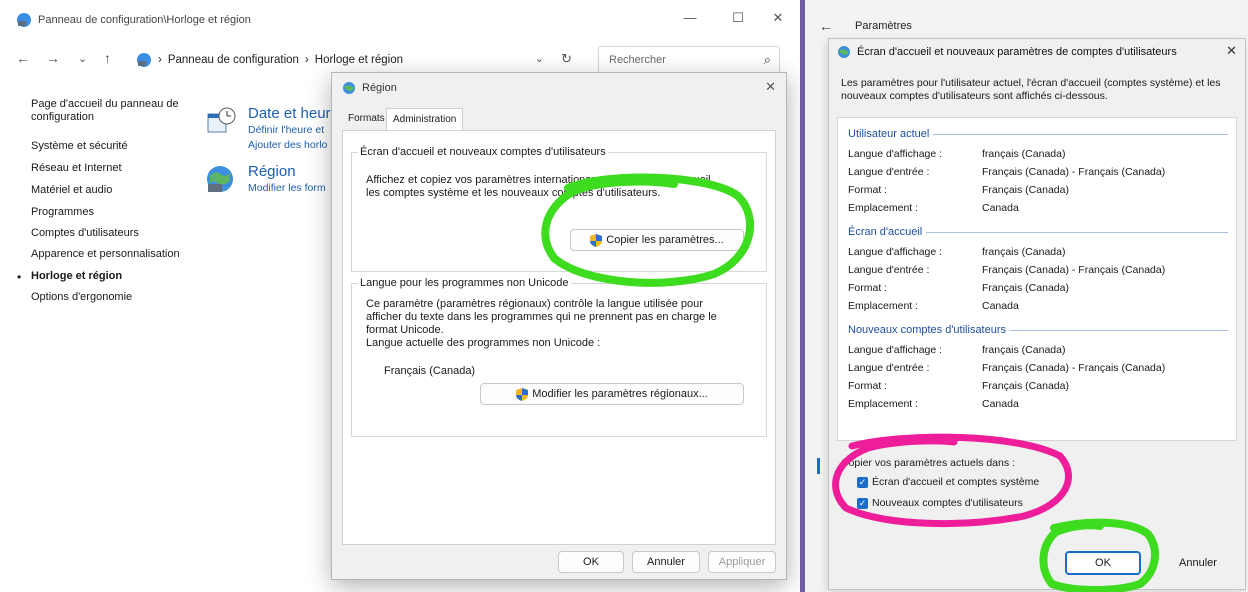 The width and height of the screenshot is (1248, 592). What do you see at coordinates (272, 171) in the screenshot?
I see `category-title-region: Région` at bounding box center [272, 171].